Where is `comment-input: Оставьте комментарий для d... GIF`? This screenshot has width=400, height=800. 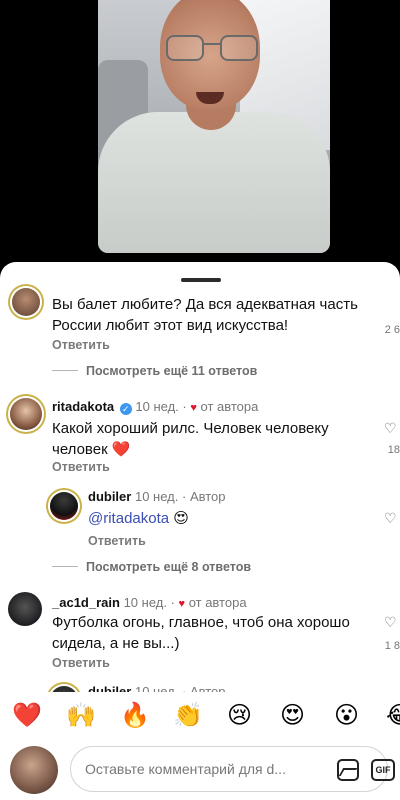 comment-input: Оставьте комментарий для d... GIF is located at coordinates (232, 769).